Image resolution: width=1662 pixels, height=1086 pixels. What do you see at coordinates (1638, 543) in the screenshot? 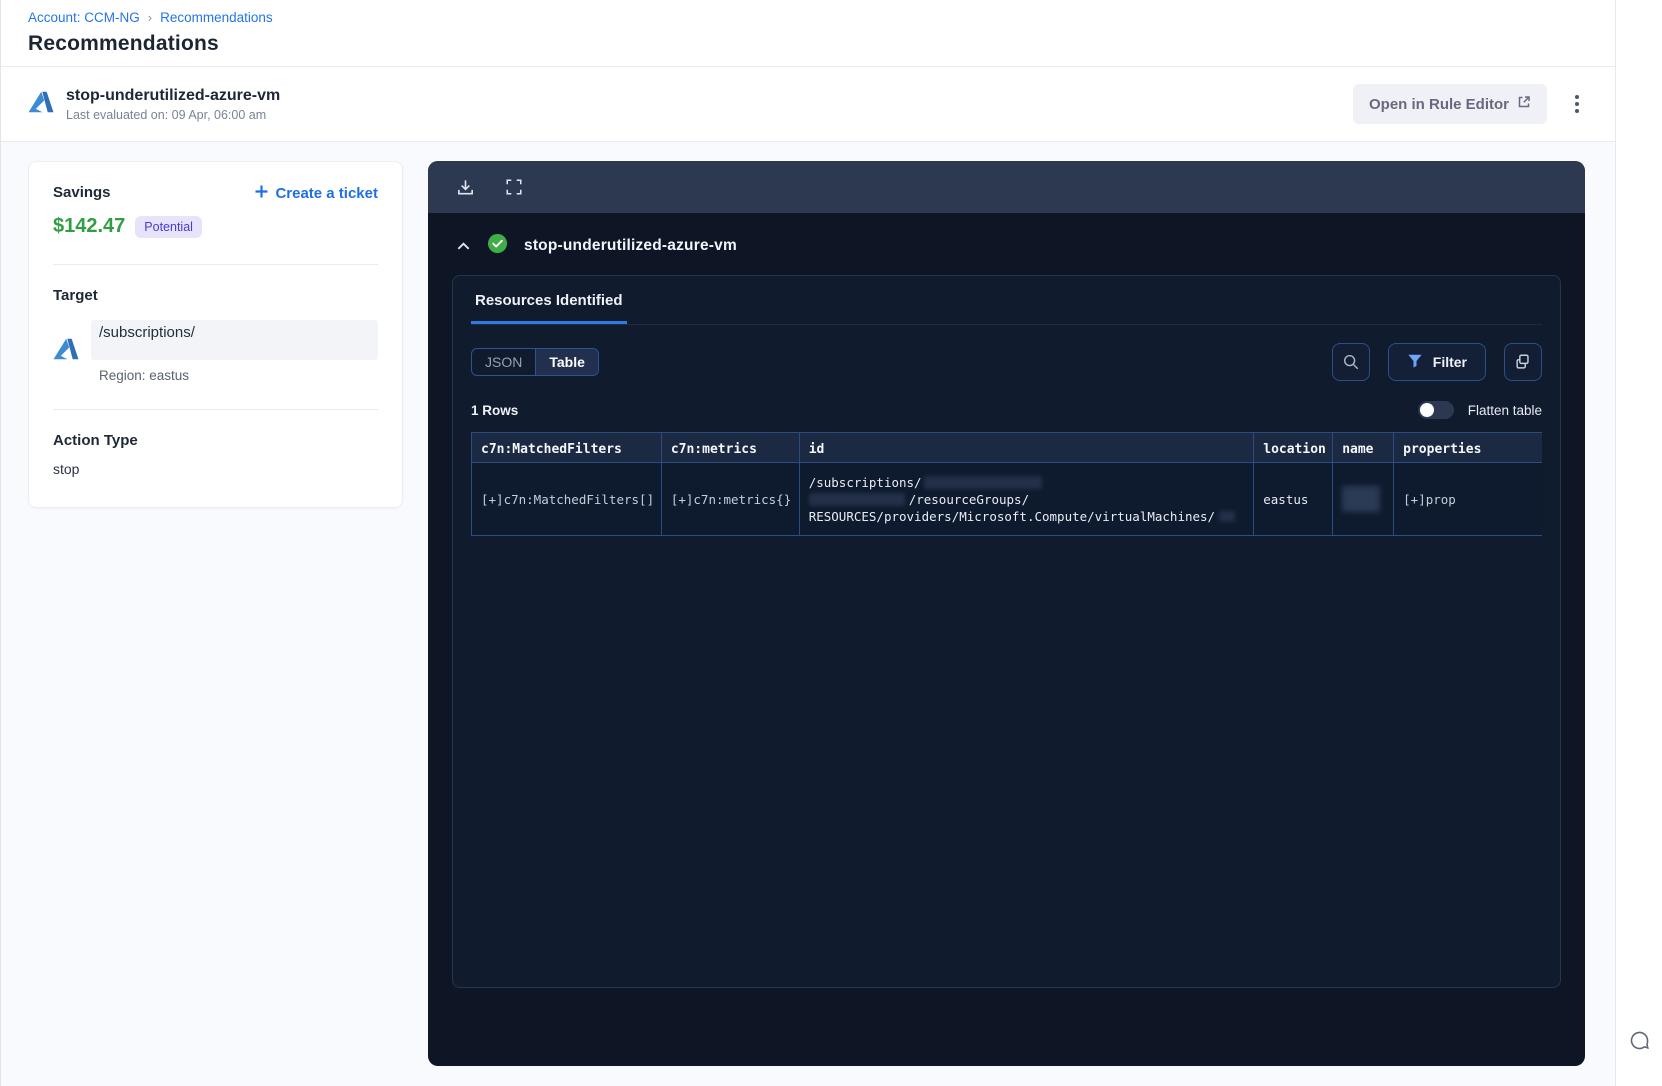
I see `right-rail` at bounding box center [1638, 543].